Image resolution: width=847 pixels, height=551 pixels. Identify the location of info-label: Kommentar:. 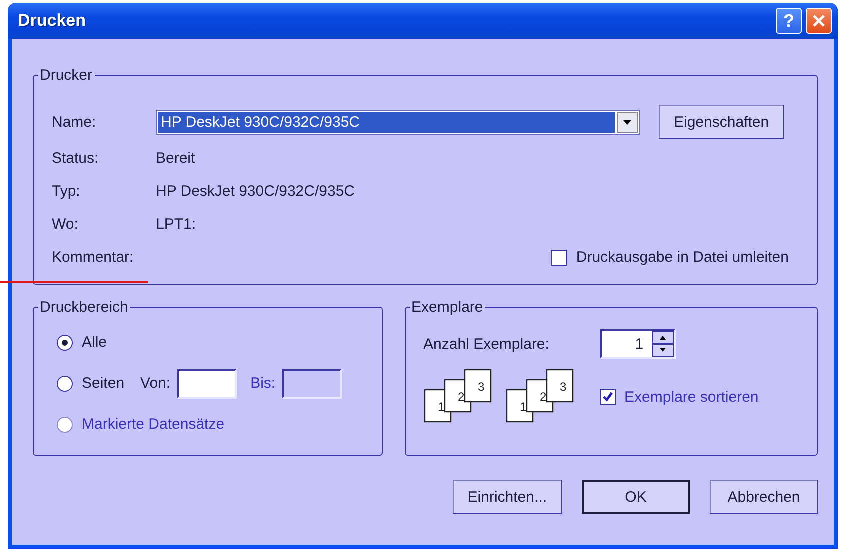
(93, 257).